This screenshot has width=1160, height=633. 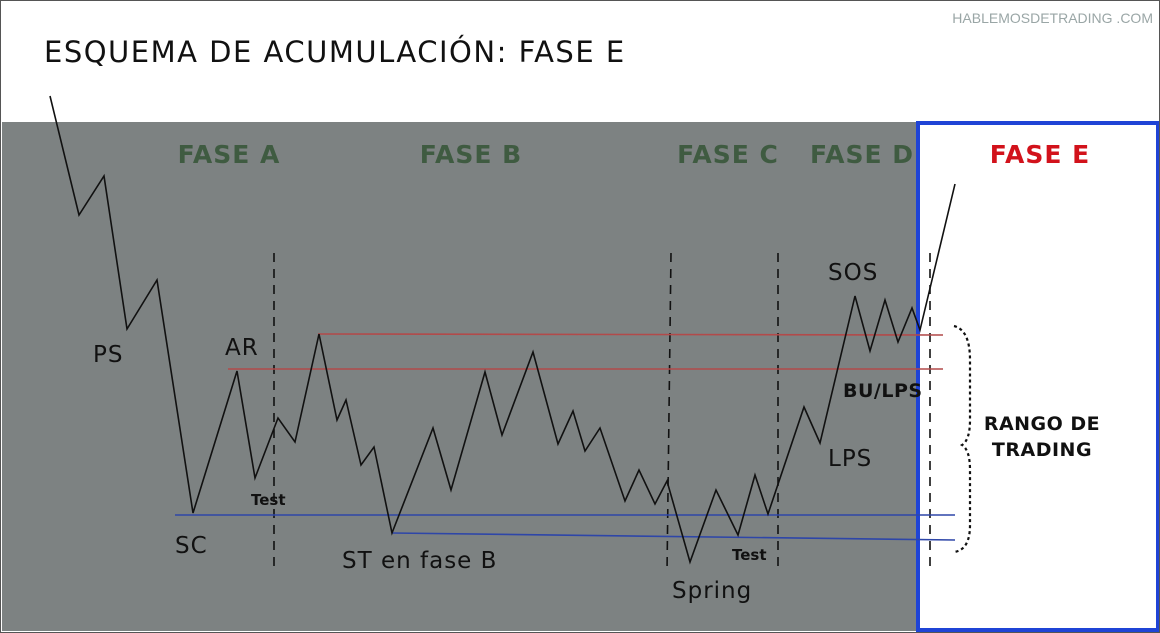 What do you see at coordinates (712, 591) in the screenshot?
I see `spring-label: Spring` at bounding box center [712, 591].